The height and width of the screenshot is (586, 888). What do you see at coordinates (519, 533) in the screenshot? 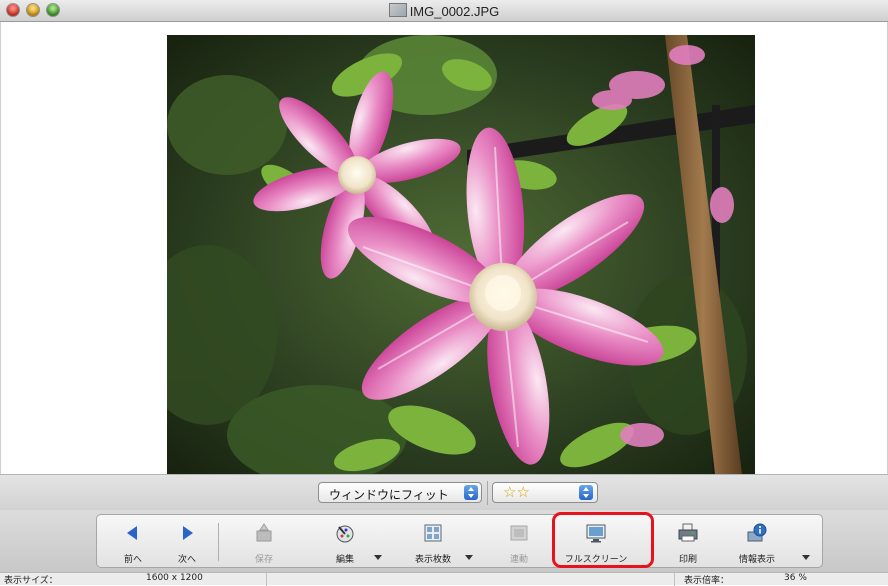
I see `sync-icon` at bounding box center [519, 533].